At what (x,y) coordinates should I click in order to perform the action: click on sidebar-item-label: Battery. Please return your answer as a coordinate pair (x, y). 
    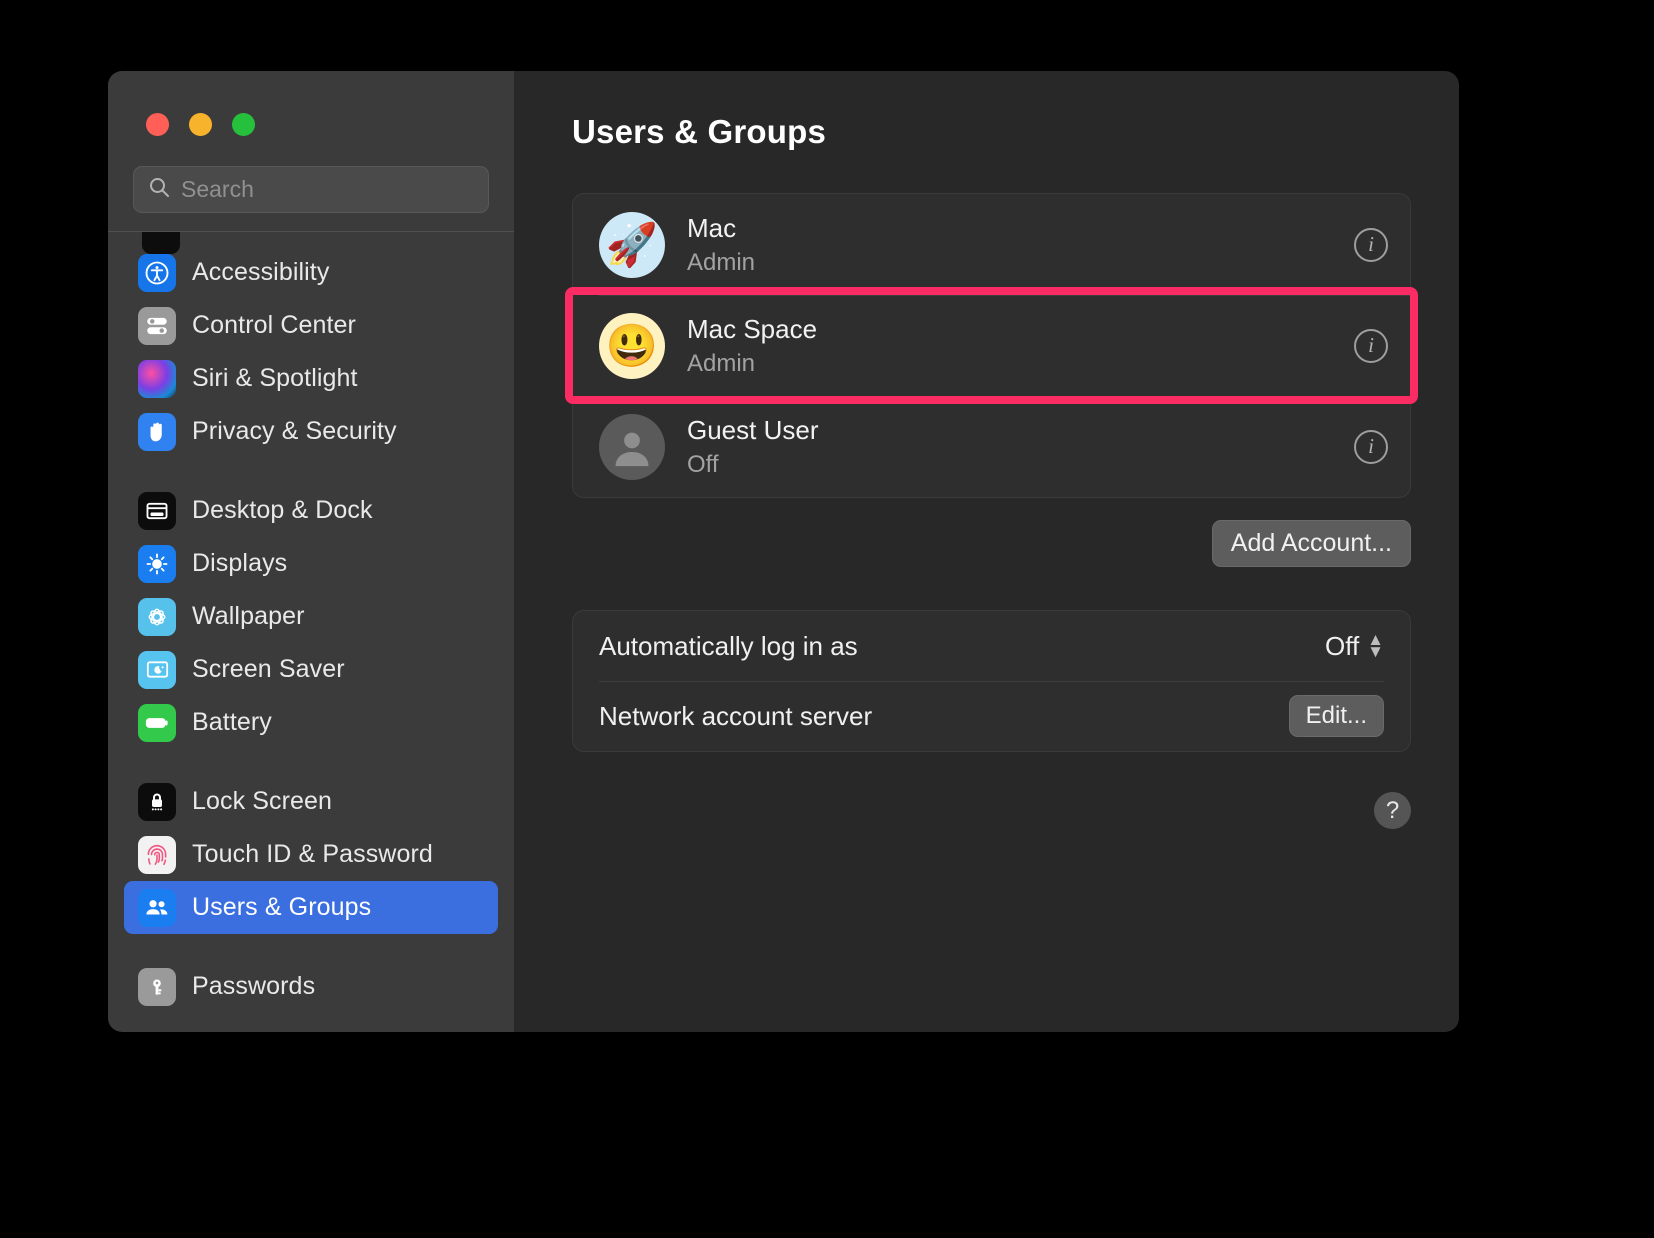
    Looking at the image, I should click on (232, 722).